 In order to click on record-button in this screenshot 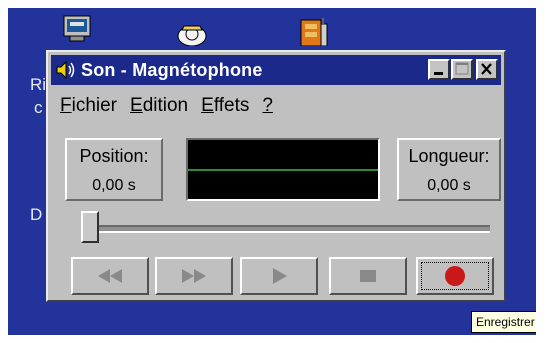, I will do `click(455, 276)`.